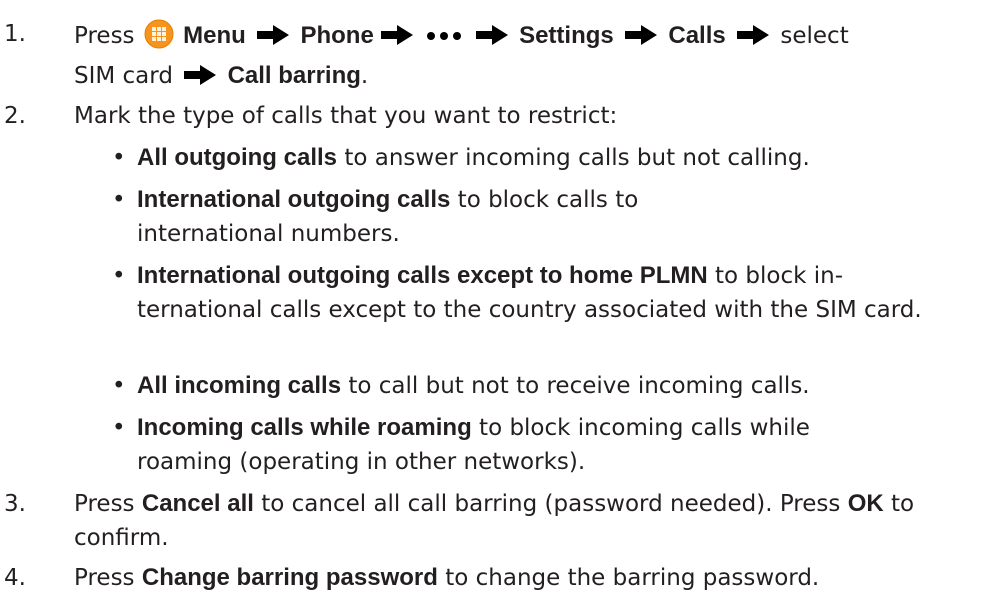  Describe the element at coordinates (628, 578) in the screenshot. I see `step-4-end: to change the barring password.` at that location.